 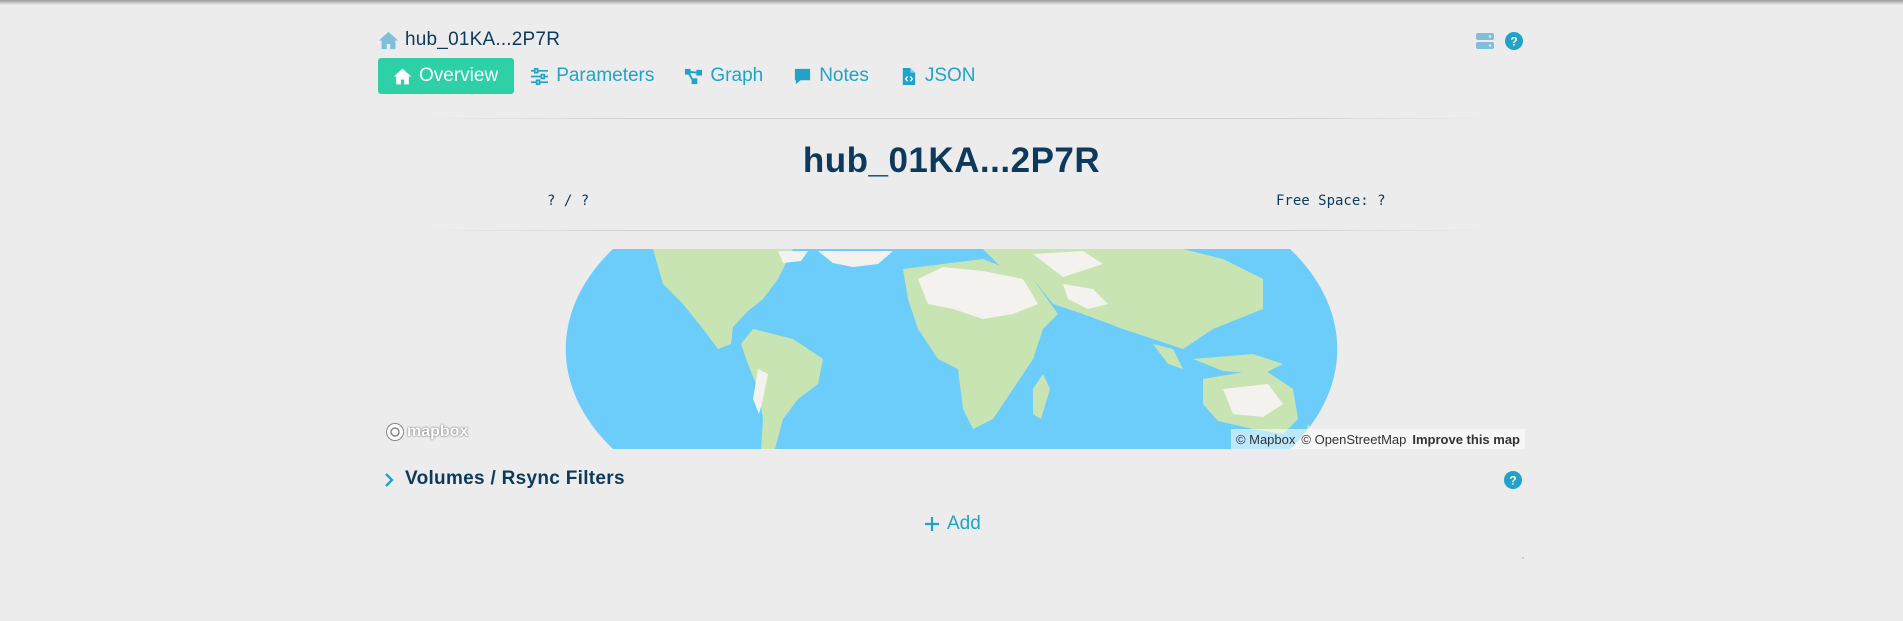 I want to click on page-title: hub_01KA...2P7R, so click(x=951, y=160).